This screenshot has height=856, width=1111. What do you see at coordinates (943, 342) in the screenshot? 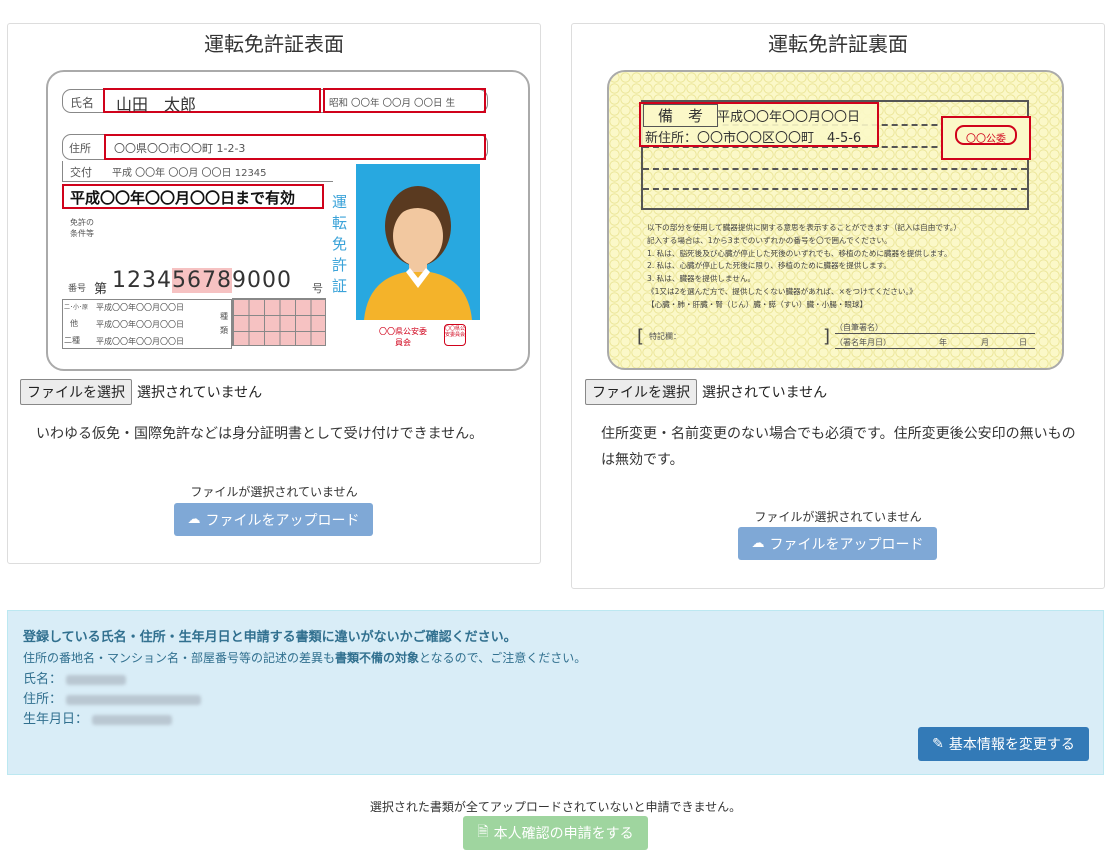
I see `signature-year: 年` at bounding box center [943, 342].